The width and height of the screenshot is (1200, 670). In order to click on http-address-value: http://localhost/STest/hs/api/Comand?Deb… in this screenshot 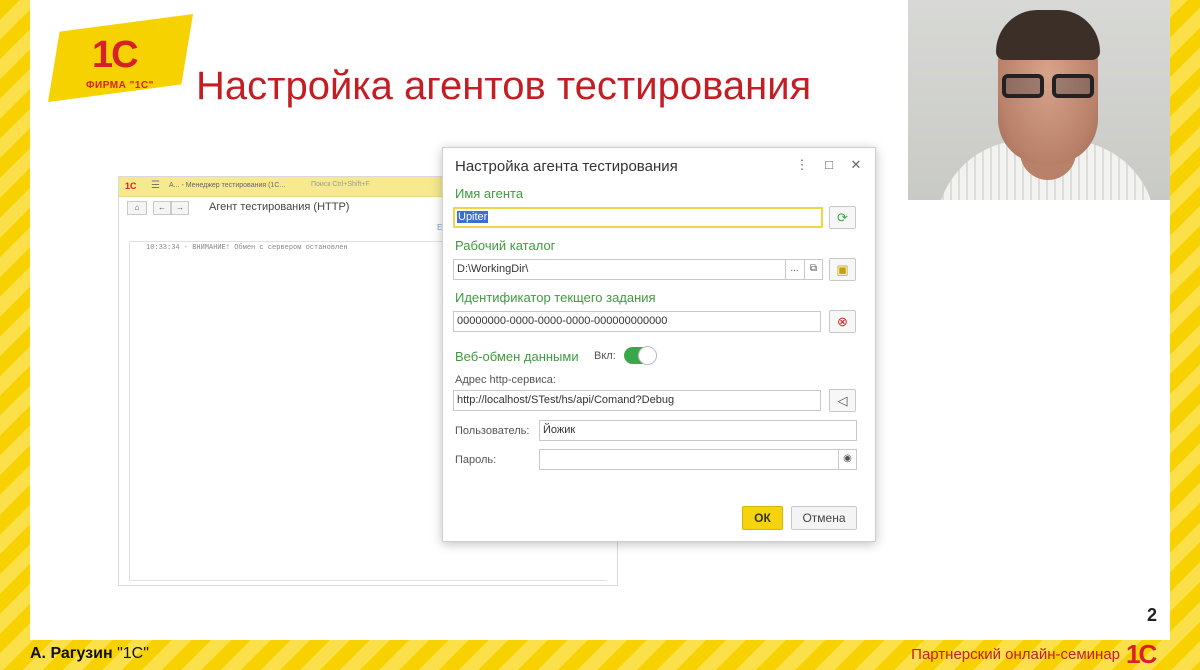, I will do `click(566, 400)`.